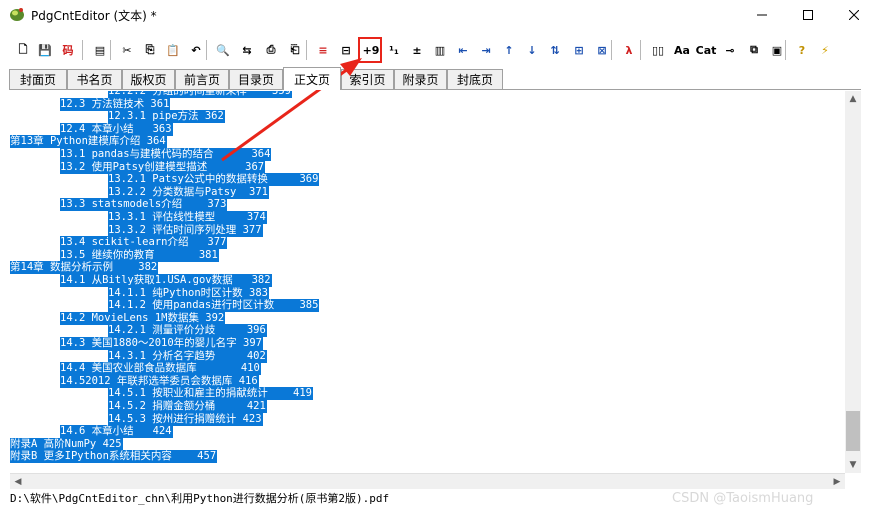  What do you see at coordinates (629, 50) in the screenshot?
I see `pdf-icon: λ` at bounding box center [629, 50].